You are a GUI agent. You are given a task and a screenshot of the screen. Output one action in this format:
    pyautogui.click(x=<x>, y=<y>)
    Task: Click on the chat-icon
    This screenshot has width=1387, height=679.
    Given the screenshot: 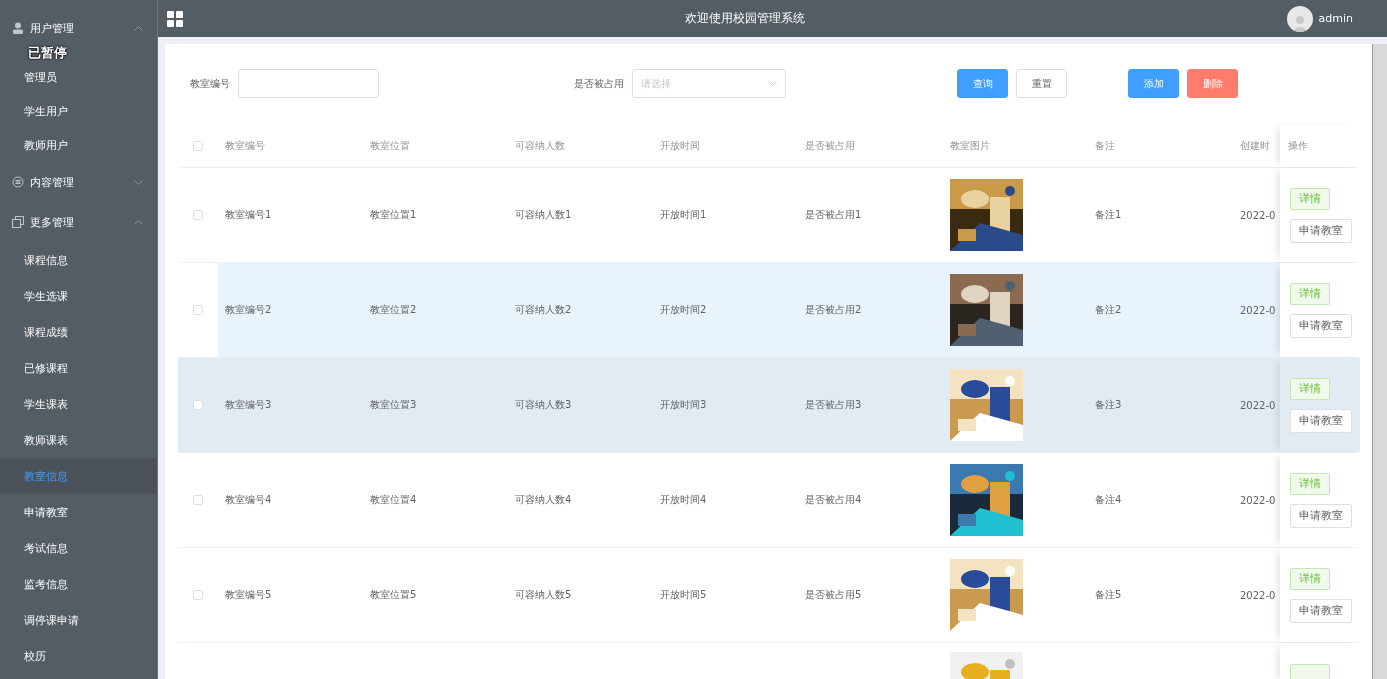 What is the action you would take?
    pyautogui.click(x=18, y=182)
    